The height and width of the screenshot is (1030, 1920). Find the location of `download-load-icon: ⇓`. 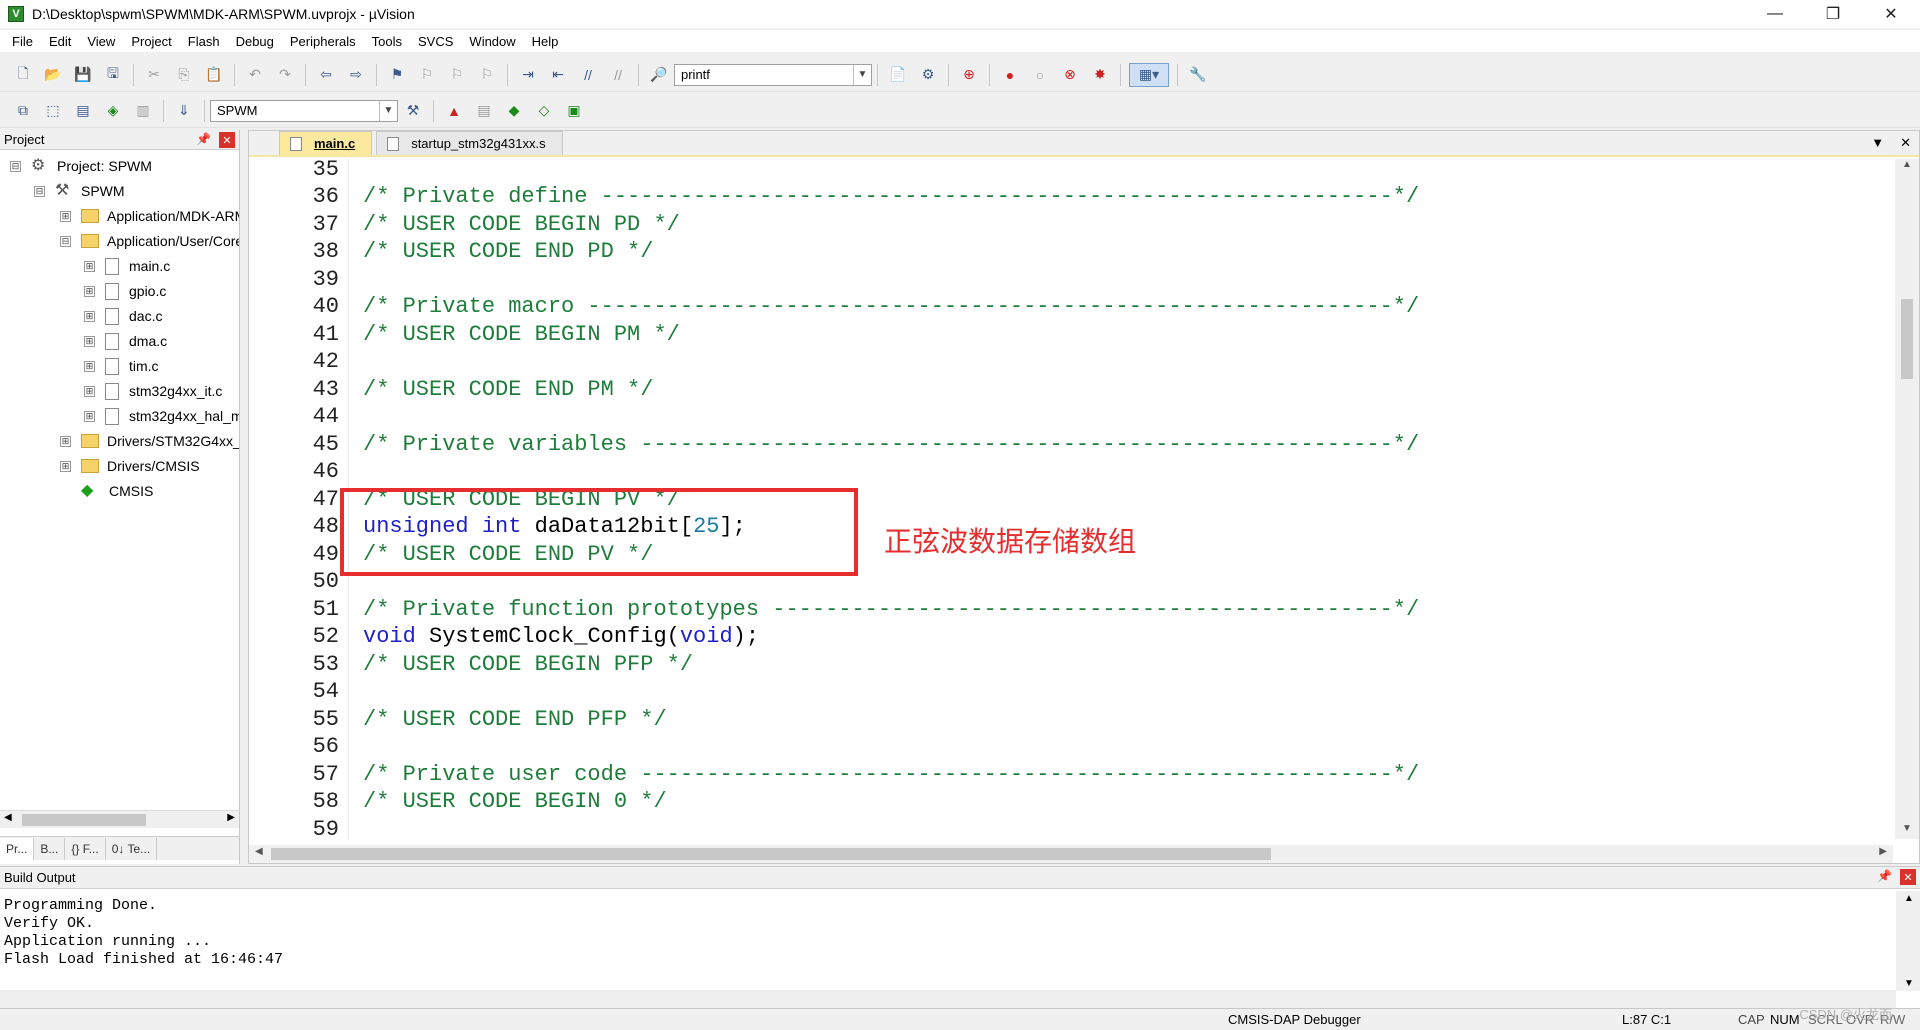

download-load-icon: ⇓ is located at coordinates (184, 111).